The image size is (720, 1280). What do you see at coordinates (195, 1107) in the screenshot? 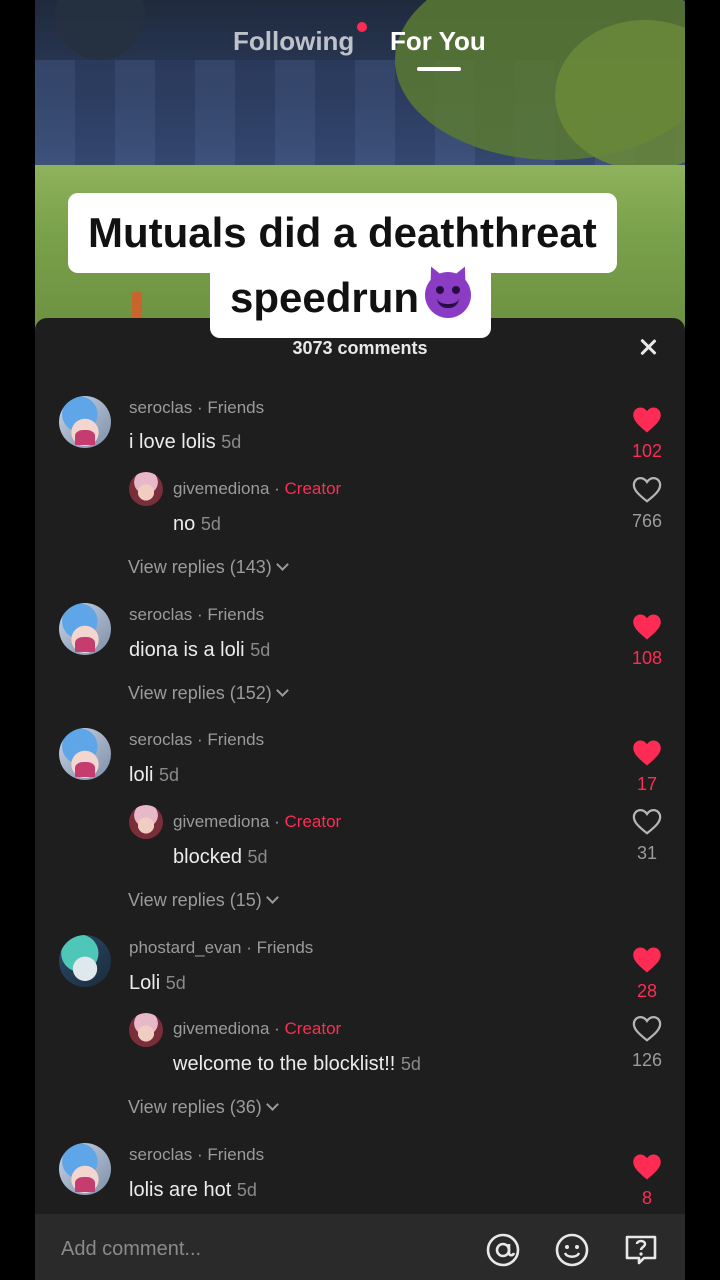
I see `view-replies-label: View replies (36)` at bounding box center [195, 1107].